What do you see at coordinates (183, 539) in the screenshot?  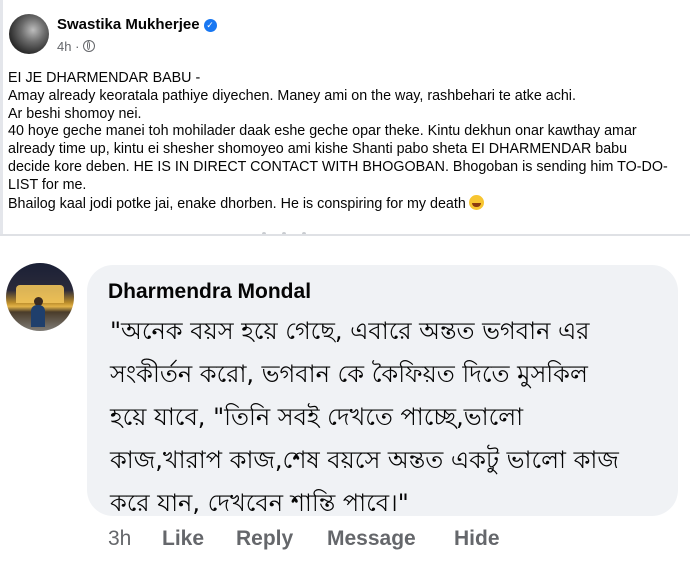 I see `like-button: Like` at bounding box center [183, 539].